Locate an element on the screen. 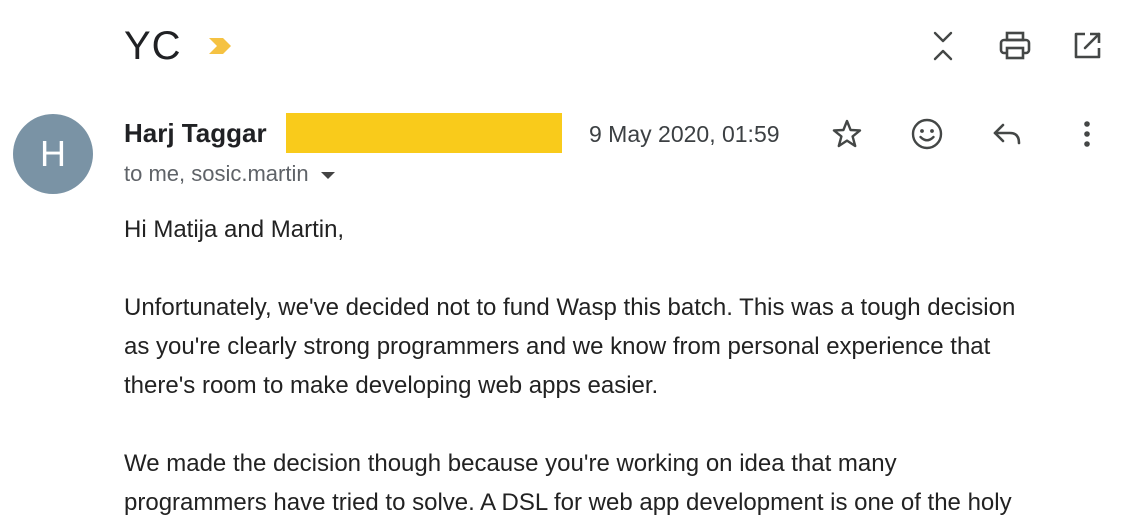 The image size is (1122, 522). print-icon is located at coordinates (1015, 46).